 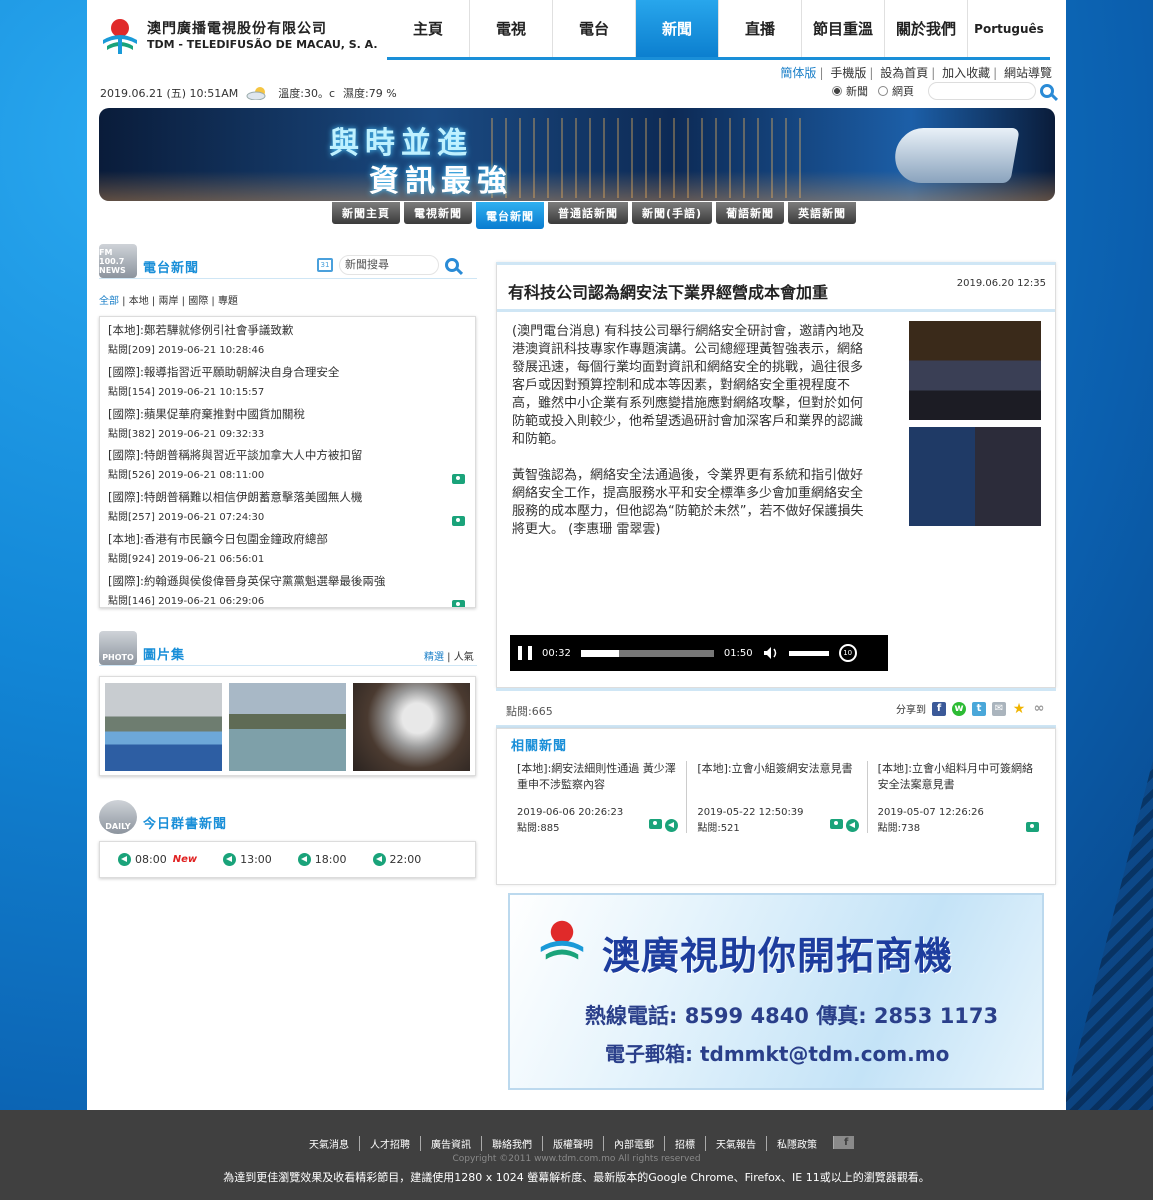 What do you see at coordinates (389, 265) in the screenshot?
I see `news-search-input: 新聞搜尋` at bounding box center [389, 265].